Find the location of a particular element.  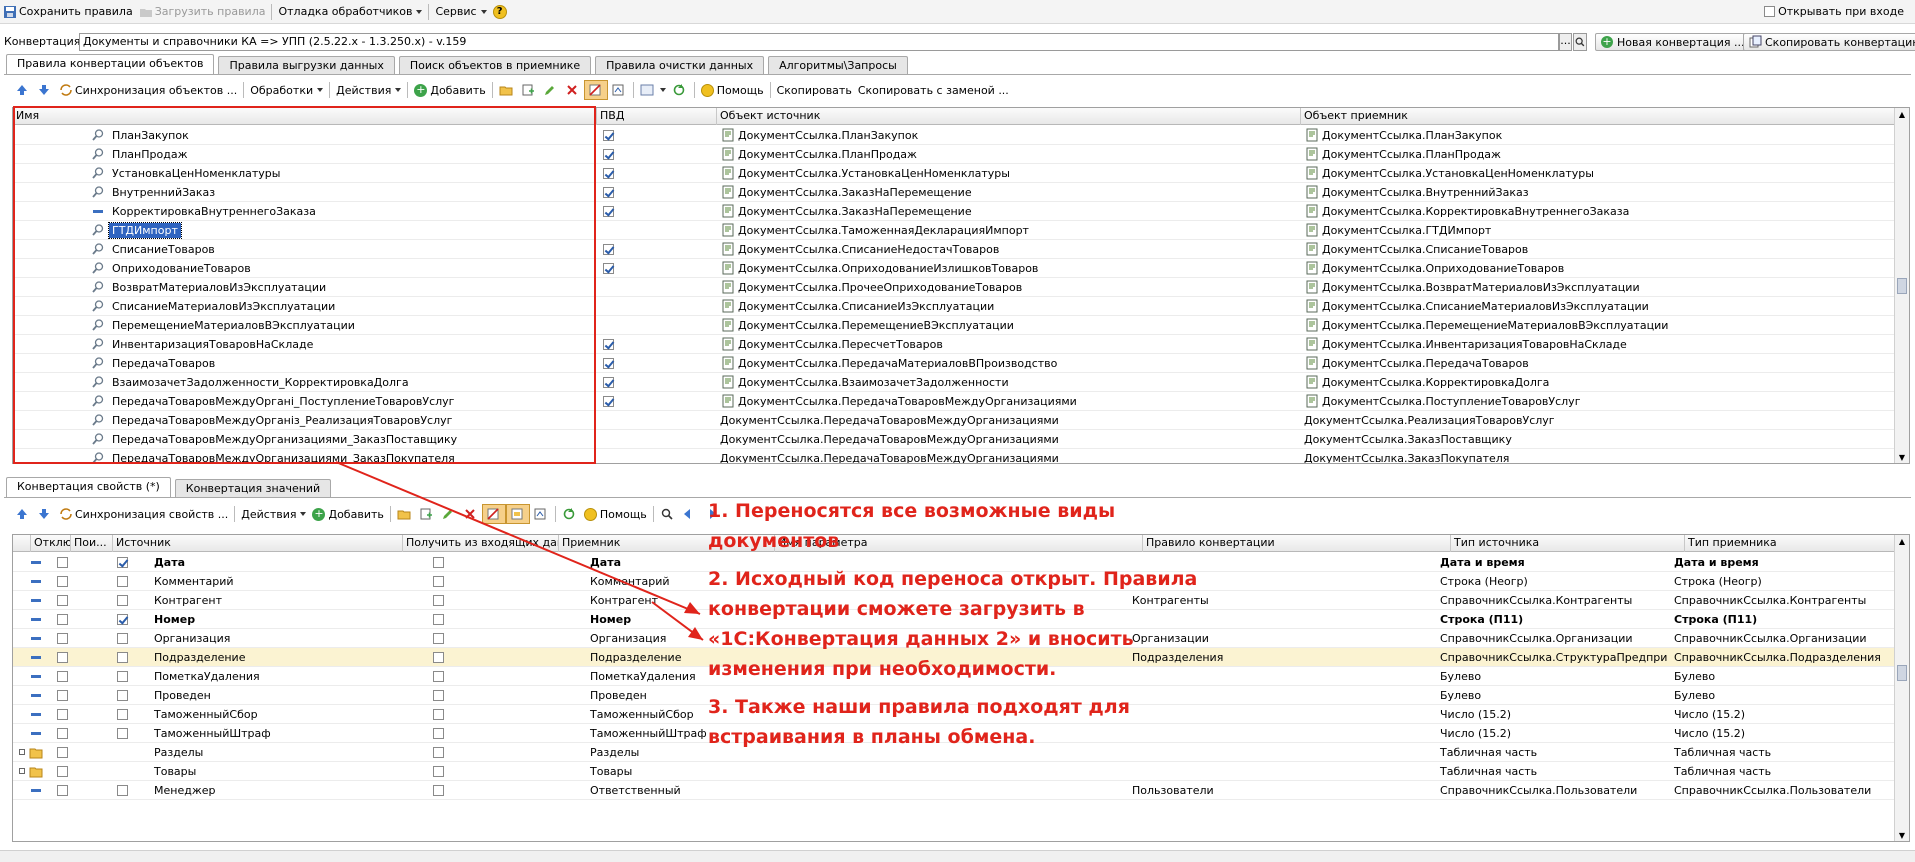

props-scrollbar: ▲ ▼ is located at coordinates (1901, 688).